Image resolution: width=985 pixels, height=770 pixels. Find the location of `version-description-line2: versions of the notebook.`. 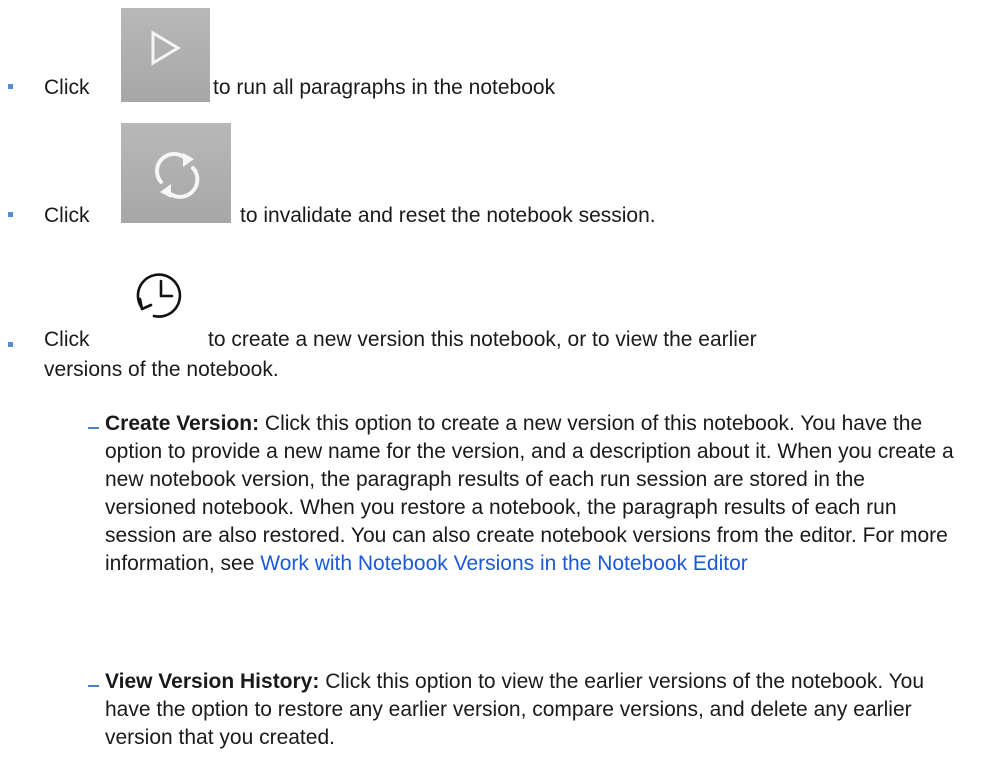

version-description-line2: versions of the notebook. is located at coordinates (161, 369).